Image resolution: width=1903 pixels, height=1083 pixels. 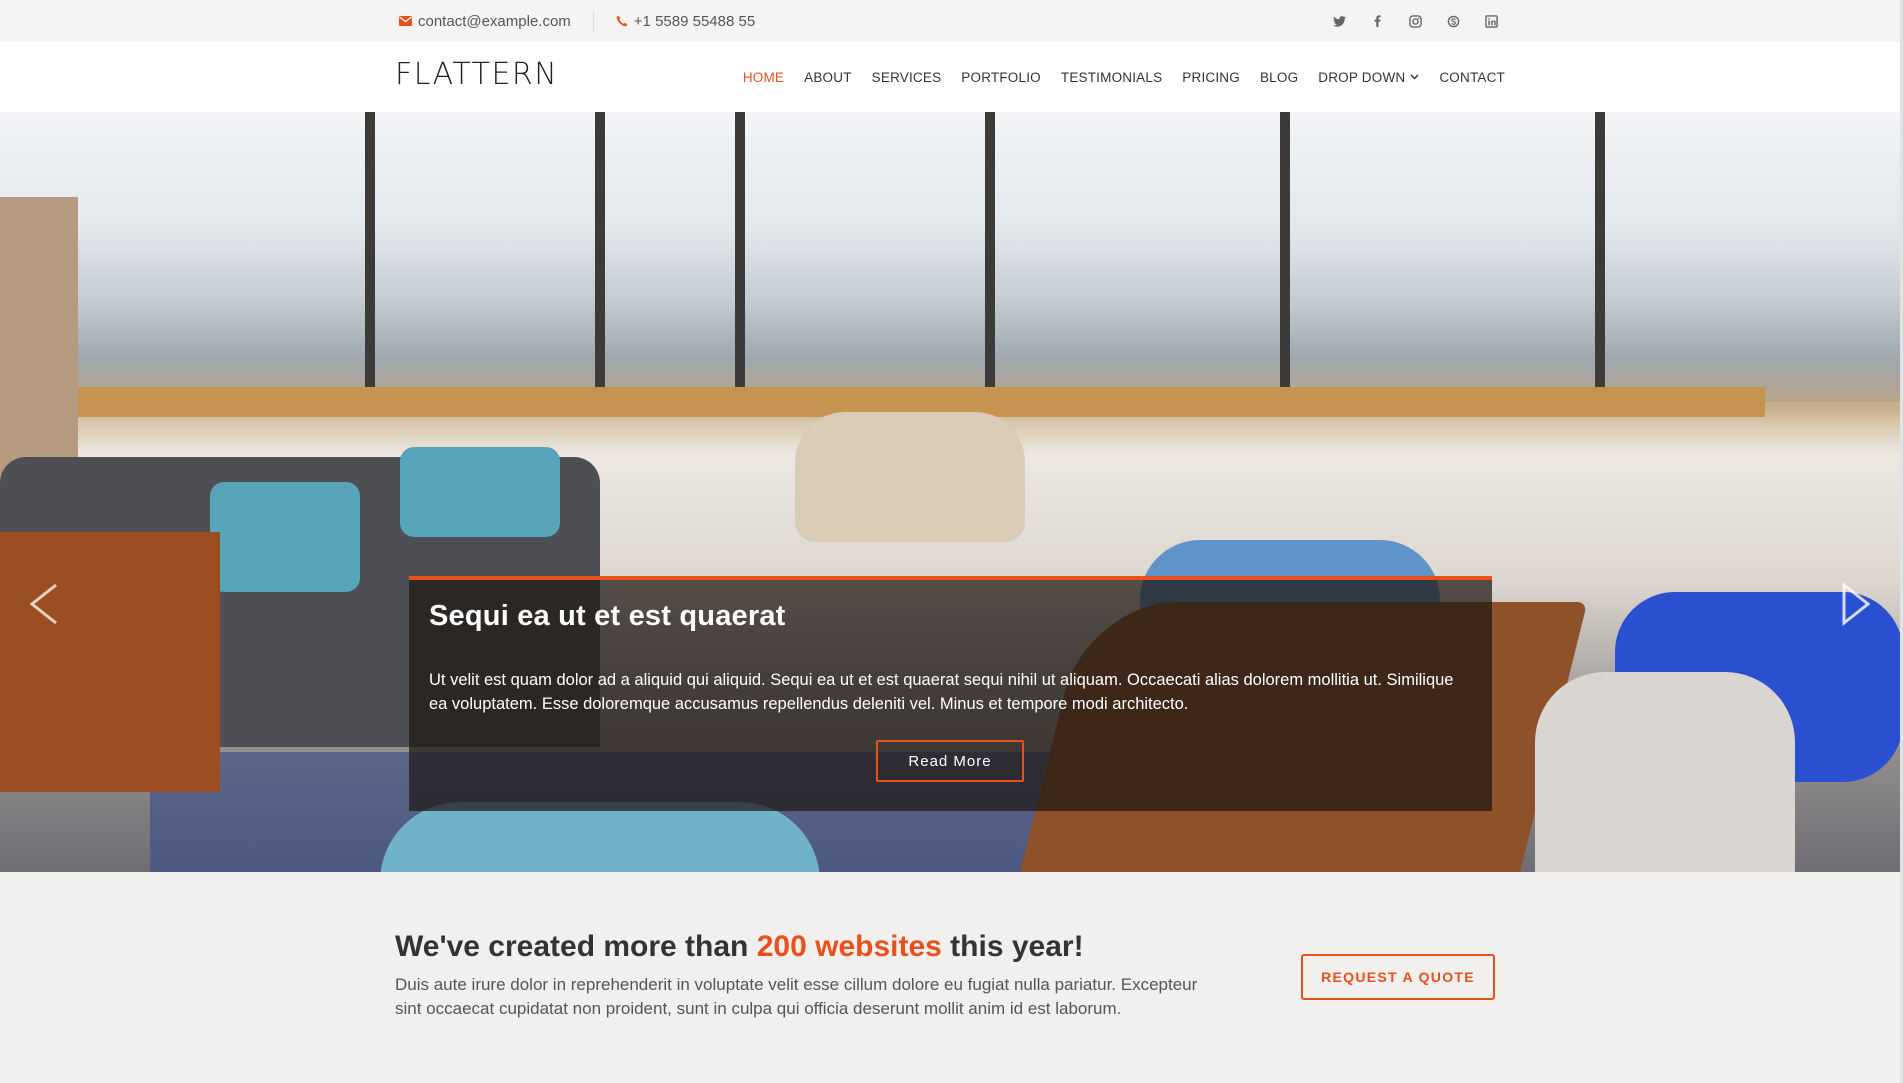 What do you see at coordinates (763, 77) in the screenshot?
I see `nav-home: HOME` at bounding box center [763, 77].